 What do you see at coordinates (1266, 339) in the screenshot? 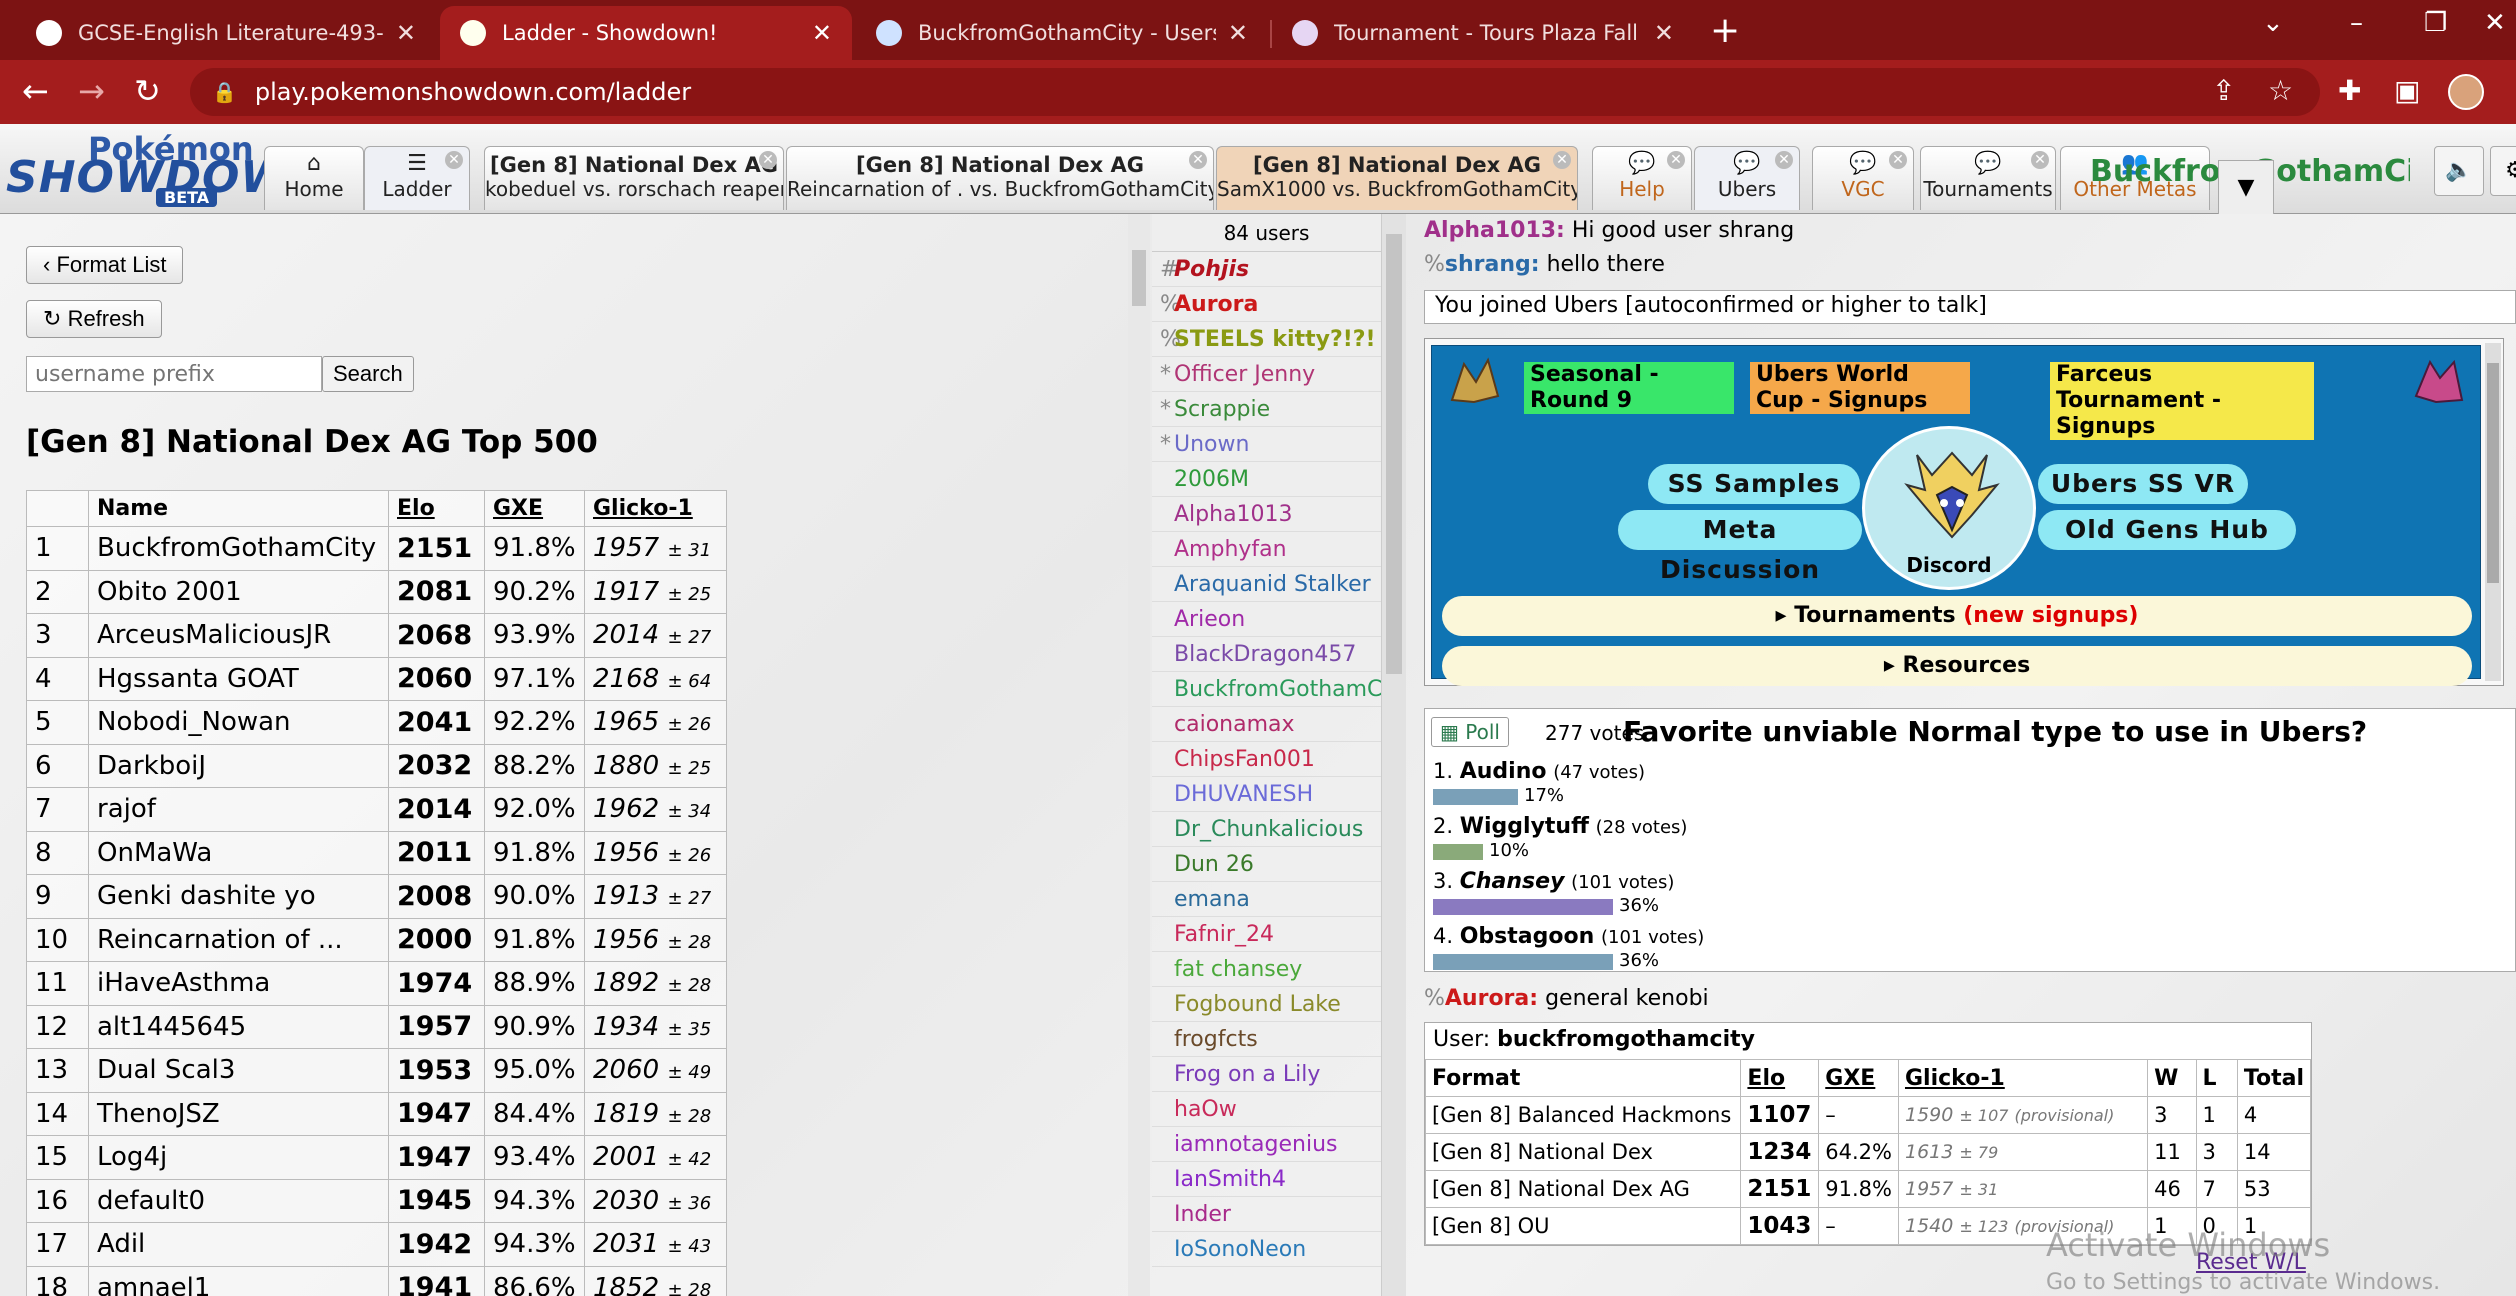
I see `user-list-item: %STEELS kitty?!?!` at bounding box center [1266, 339].